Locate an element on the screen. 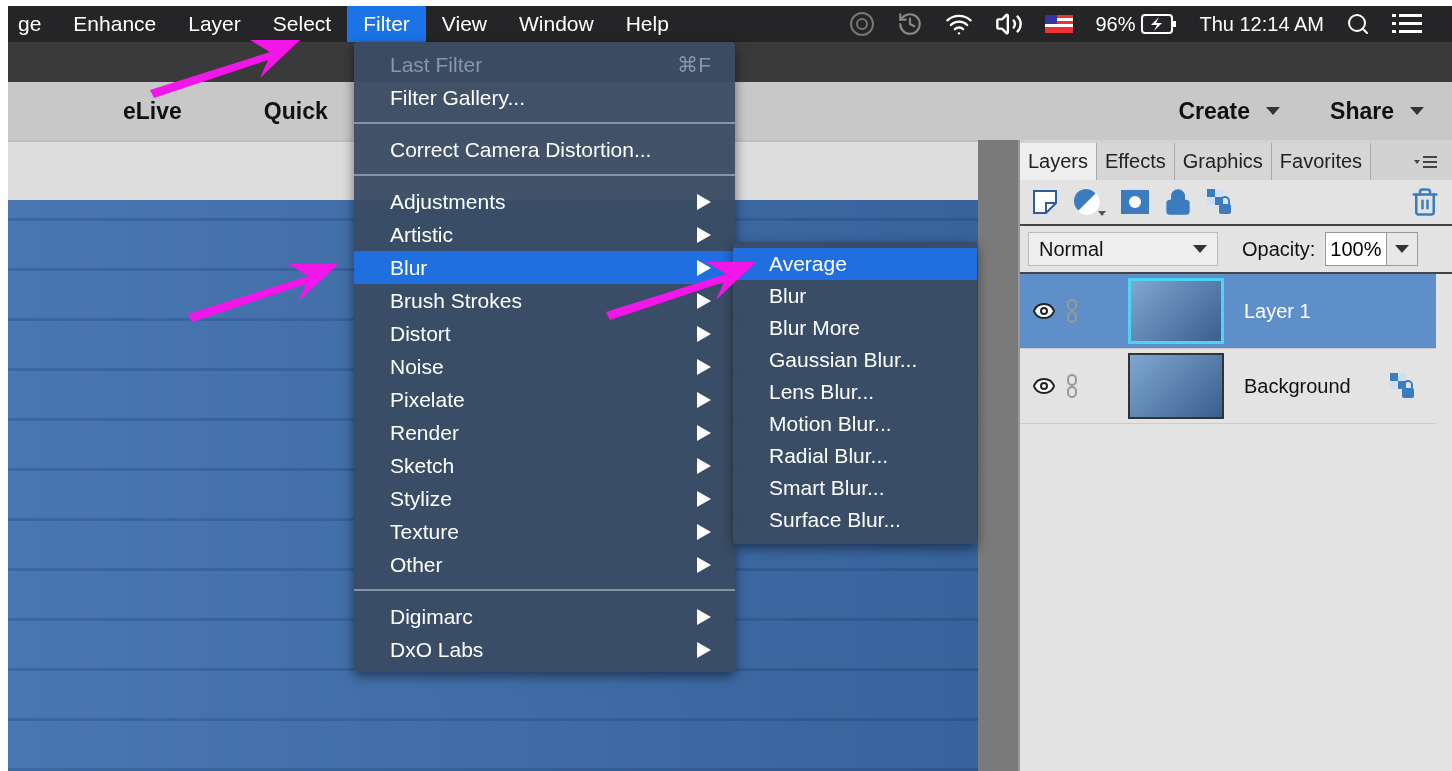  menu-title: Layer is located at coordinates (214, 24).